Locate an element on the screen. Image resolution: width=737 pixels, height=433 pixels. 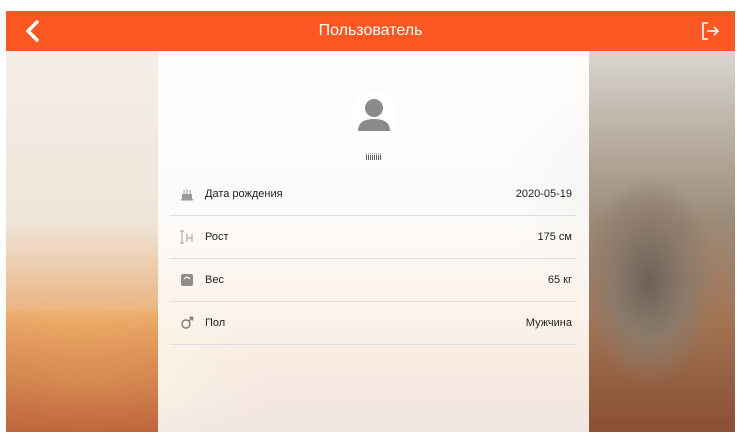
row-value: 2020-05-19 is located at coordinates (543, 194).